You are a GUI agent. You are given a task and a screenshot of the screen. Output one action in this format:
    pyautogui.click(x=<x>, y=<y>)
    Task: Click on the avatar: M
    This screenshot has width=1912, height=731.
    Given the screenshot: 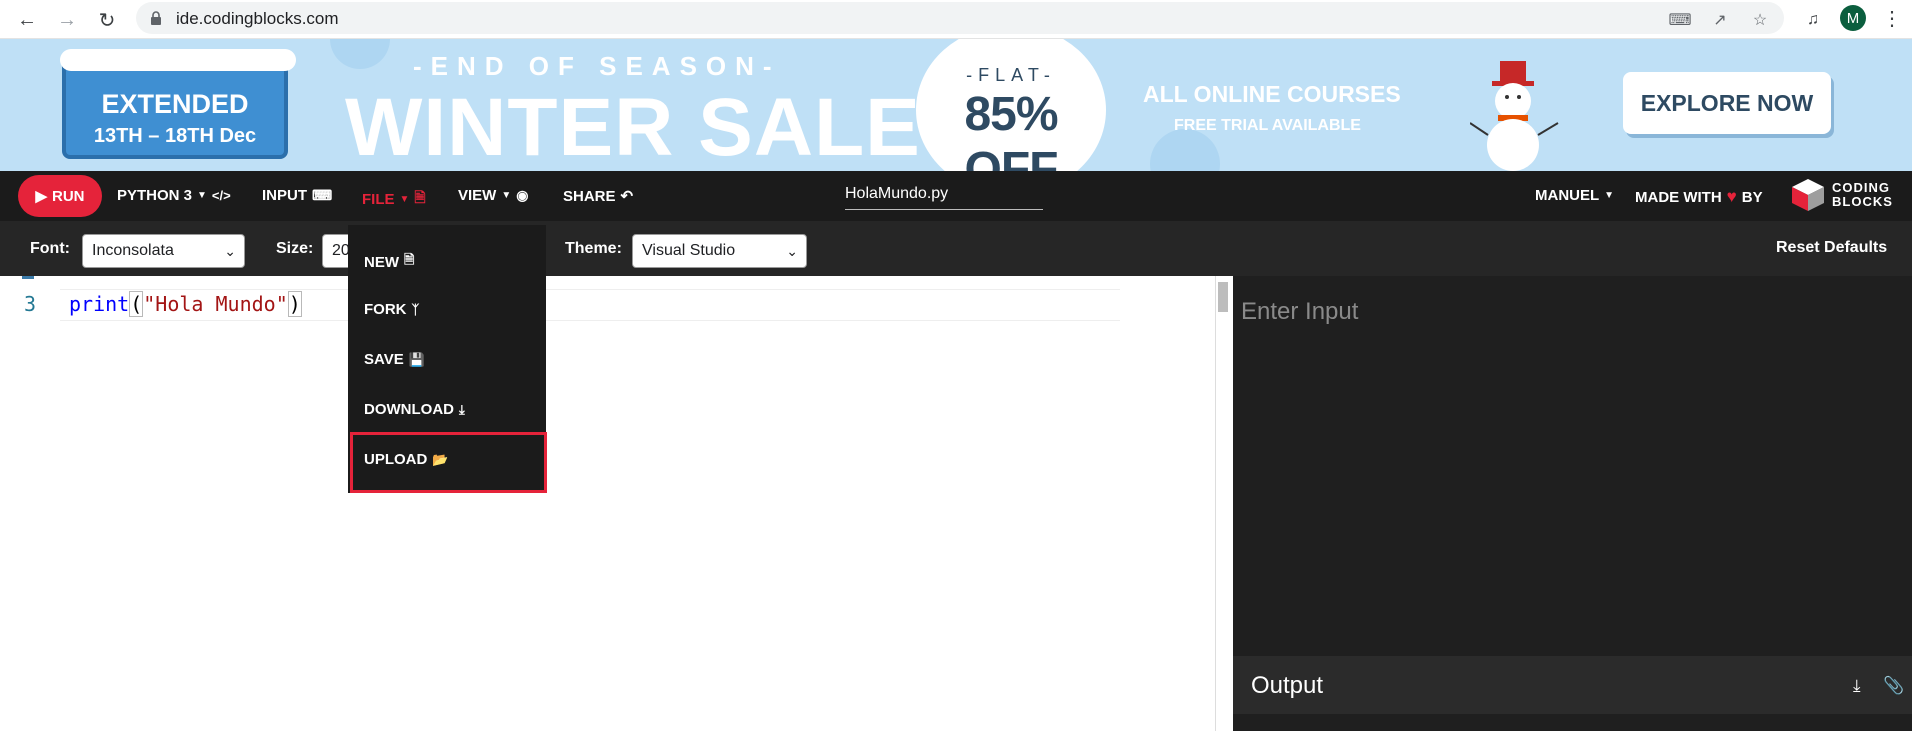 What is the action you would take?
    pyautogui.click(x=1853, y=18)
    